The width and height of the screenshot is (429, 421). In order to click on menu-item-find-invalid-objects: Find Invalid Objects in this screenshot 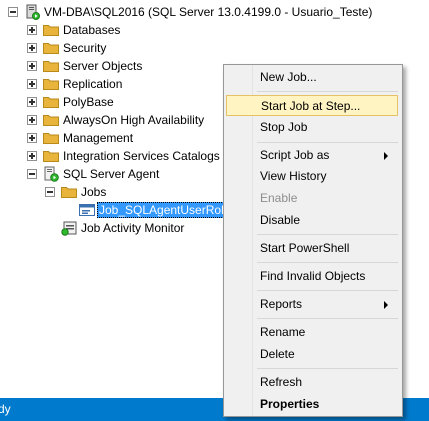, I will do `click(312, 276)`.